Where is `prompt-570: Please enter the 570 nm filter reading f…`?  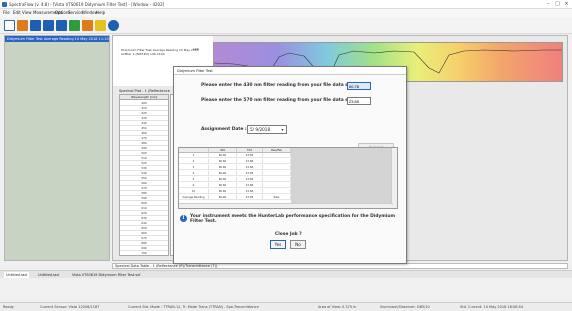 prompt-570: Please enter the 570 nm filter reading f… is located at coordinates (280, 100).